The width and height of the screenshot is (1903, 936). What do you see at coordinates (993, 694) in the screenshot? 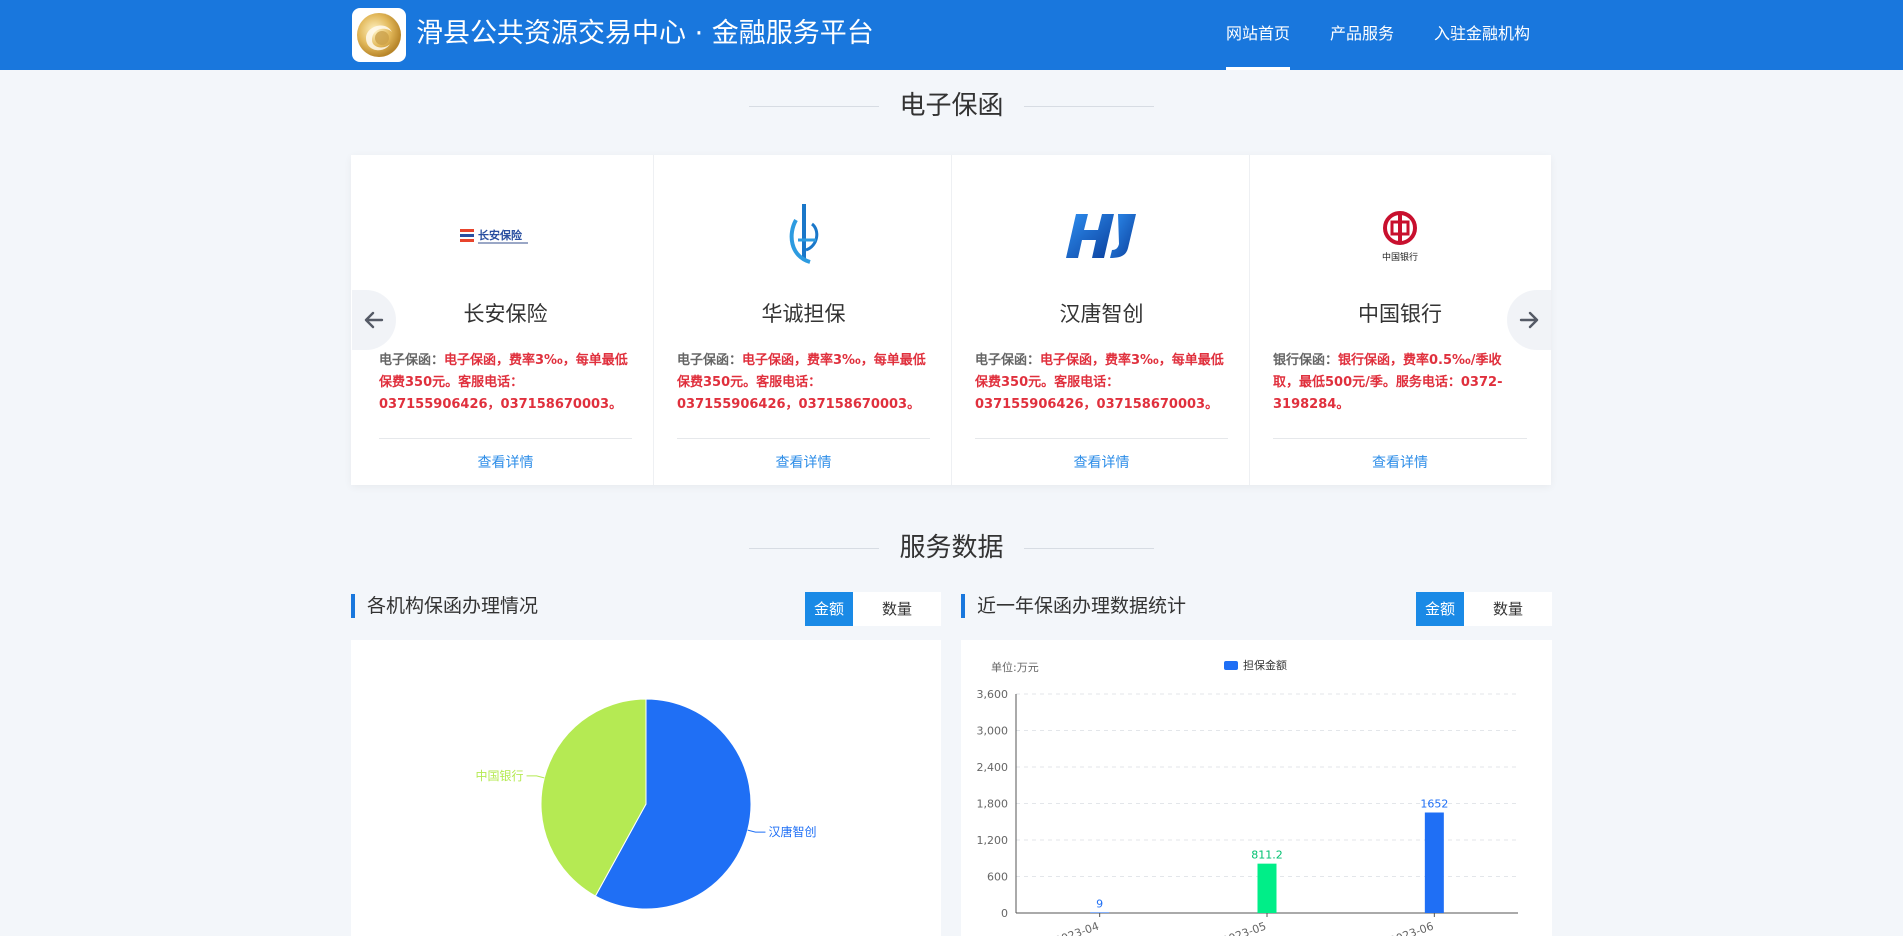
I see `y-tick-label: 3,600` at bounding box center [993, 694].